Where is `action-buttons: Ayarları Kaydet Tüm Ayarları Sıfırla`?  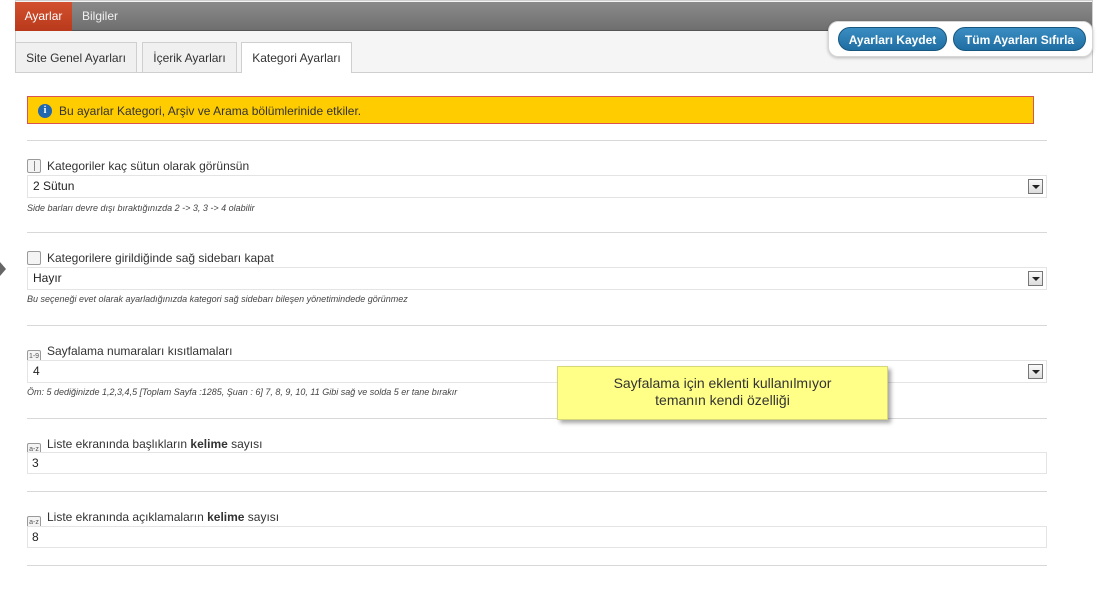 action-buttons: Ayarları Kaydet Tüm Ayarları Sıfırla is located at coordinates (960, 39).